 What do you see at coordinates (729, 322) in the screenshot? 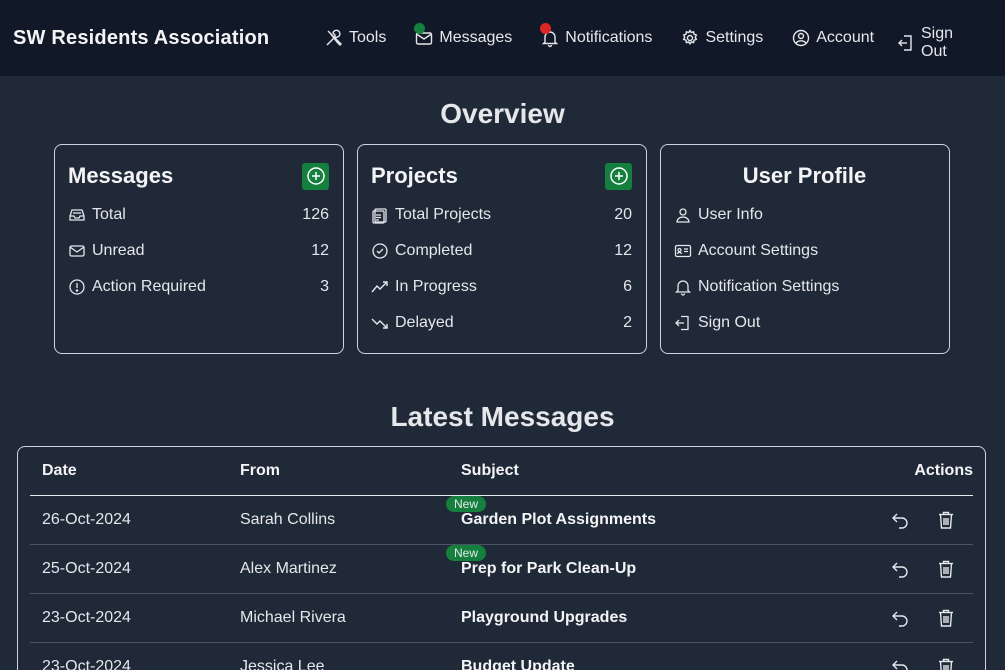
I see `profile-link-label: Sign Out` at bounding box center [729, 322].